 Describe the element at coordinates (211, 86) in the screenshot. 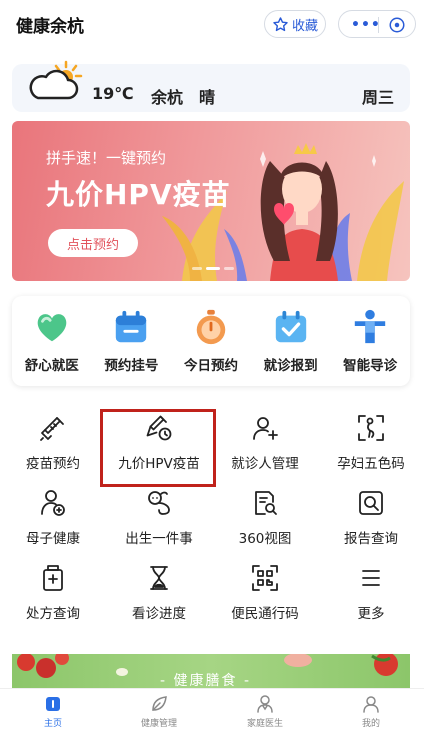

I see `weather-card: 19℃ 余杭 晴 周三` at that location.